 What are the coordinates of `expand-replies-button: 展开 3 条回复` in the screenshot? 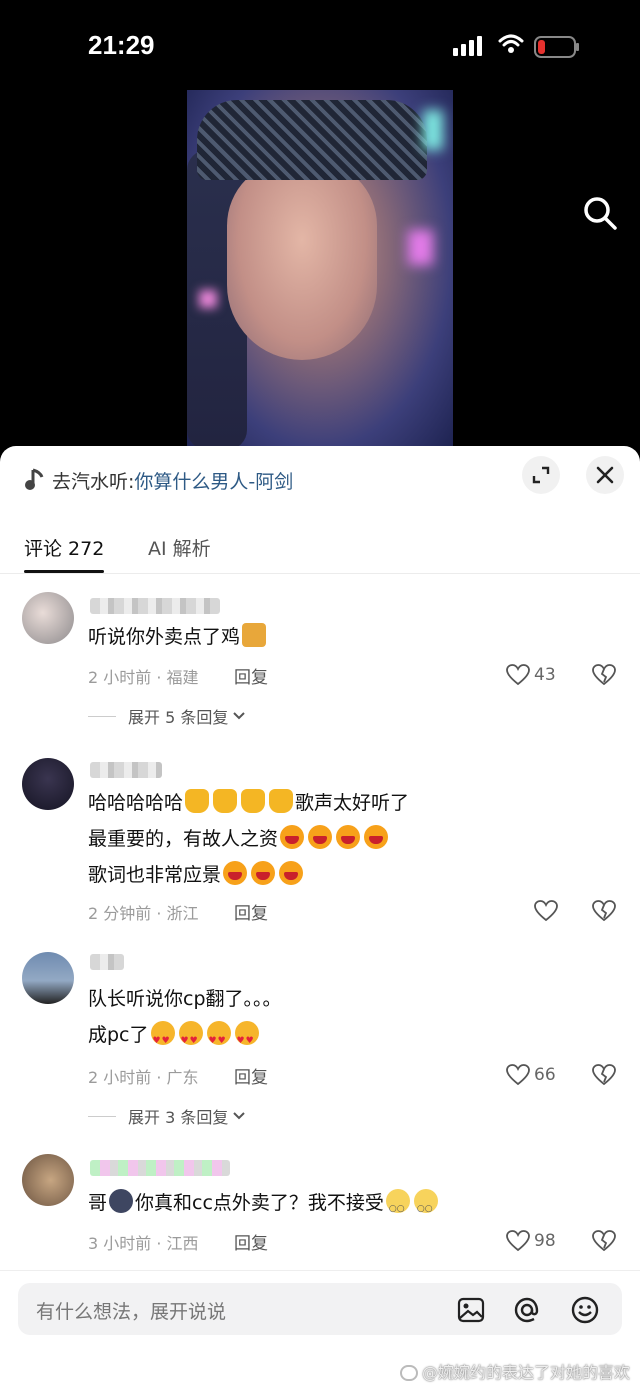 It's located at (167, 1116).